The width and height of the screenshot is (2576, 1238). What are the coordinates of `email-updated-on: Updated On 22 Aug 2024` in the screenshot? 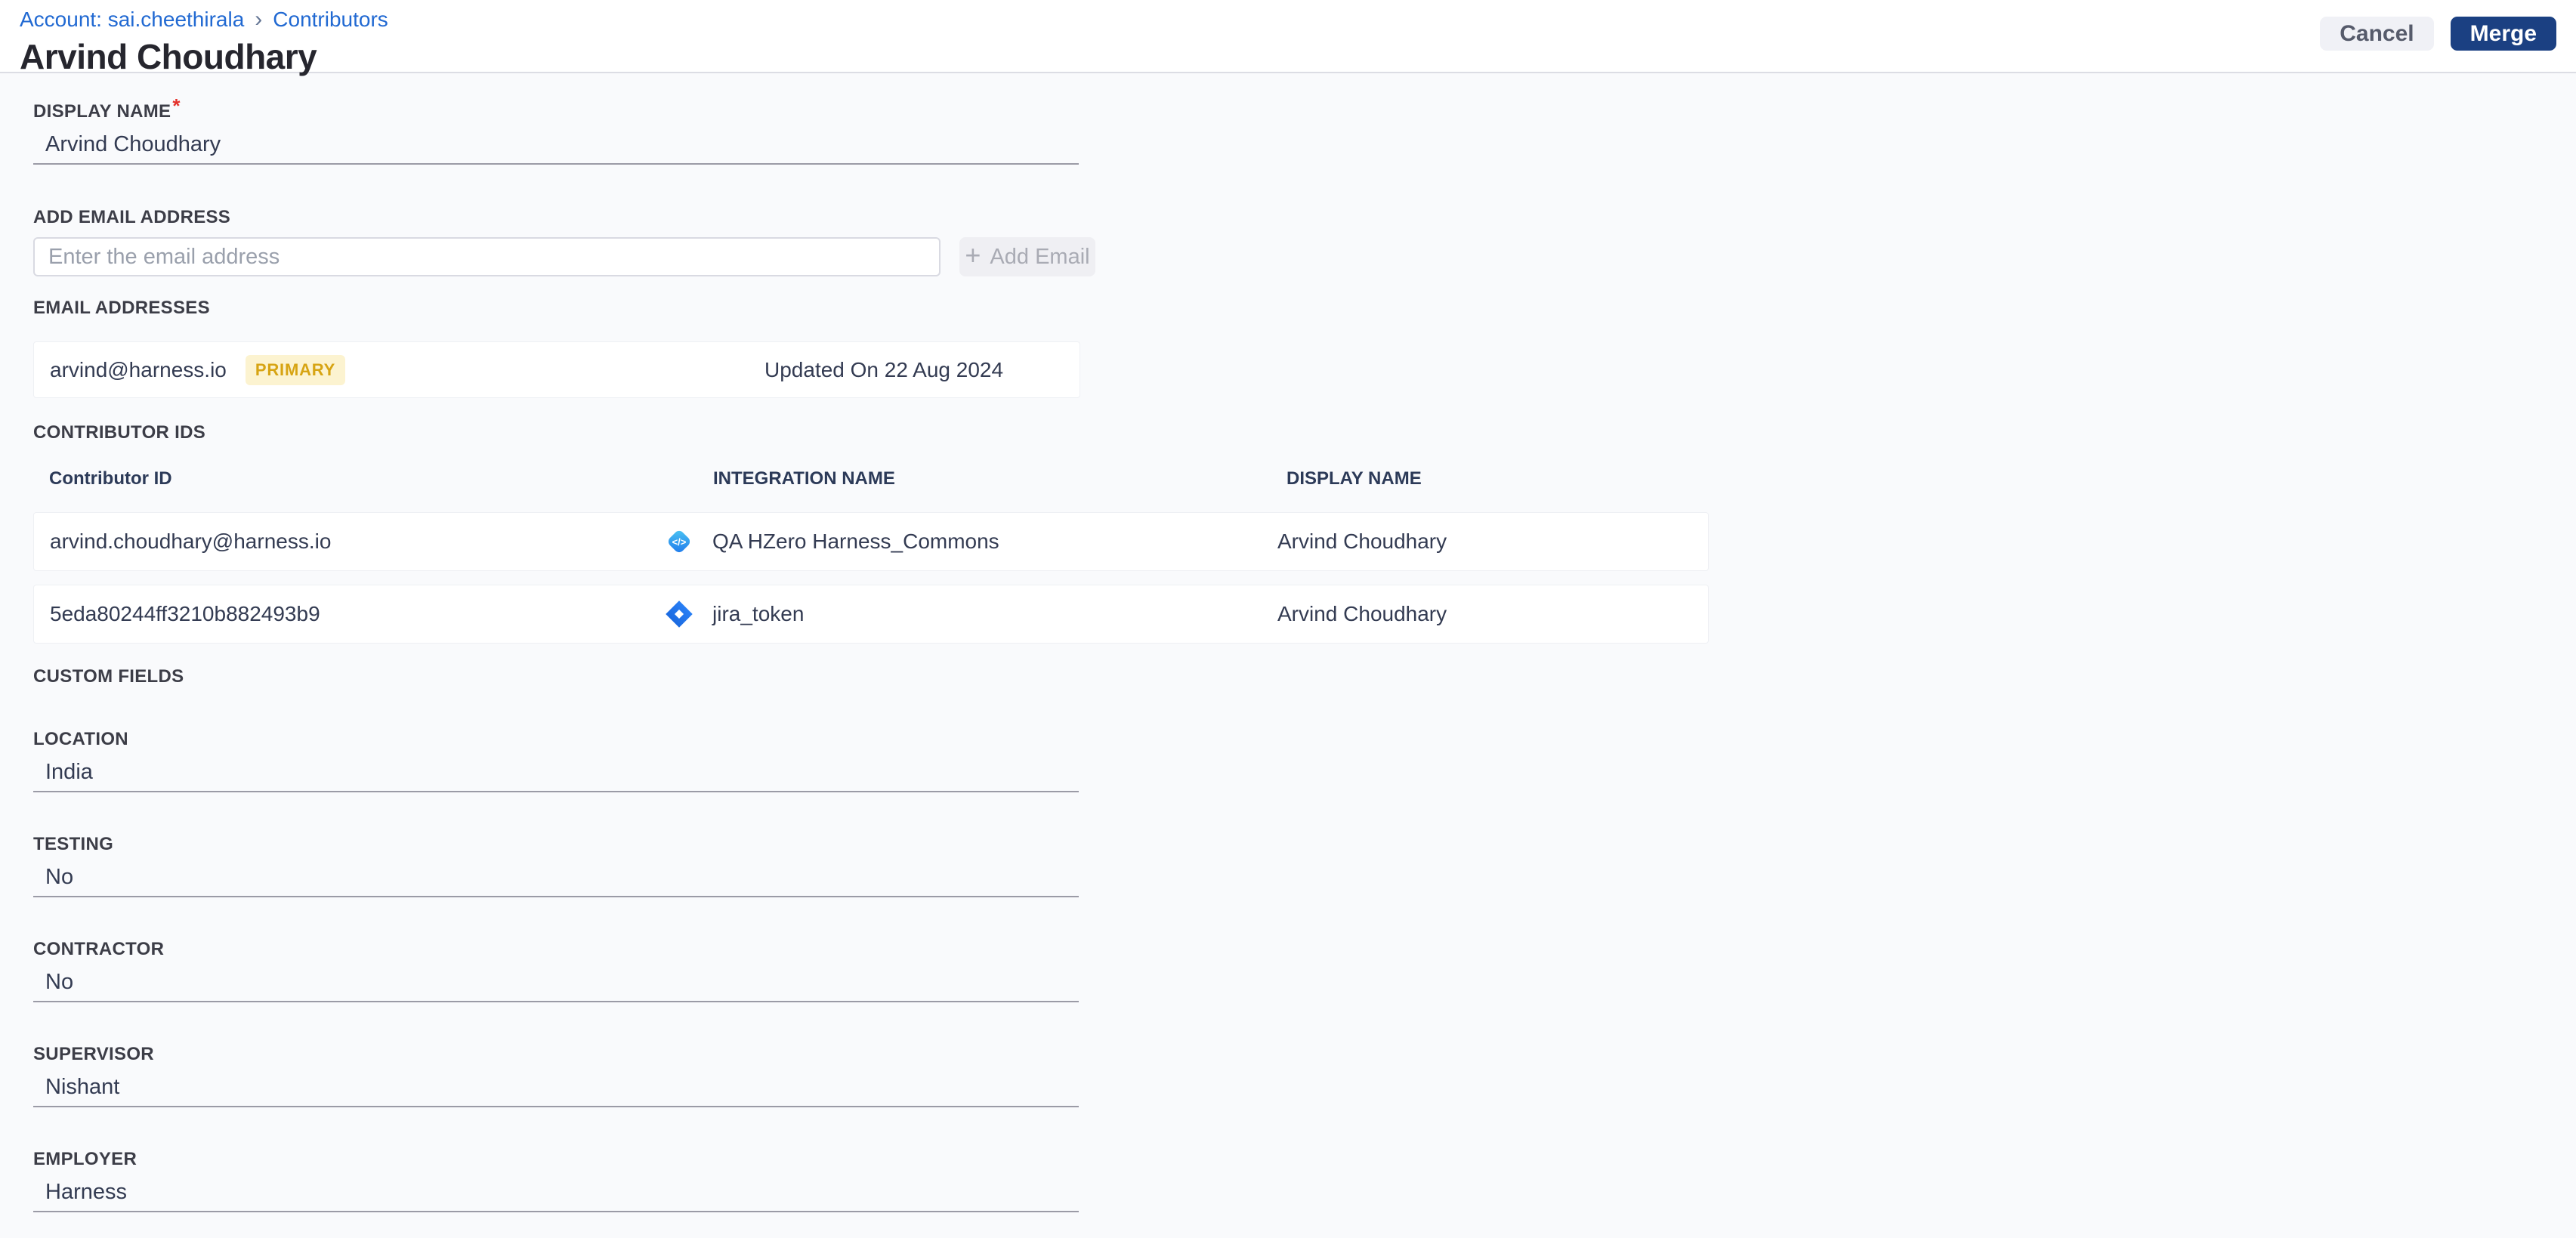 It's located at (884, 369).